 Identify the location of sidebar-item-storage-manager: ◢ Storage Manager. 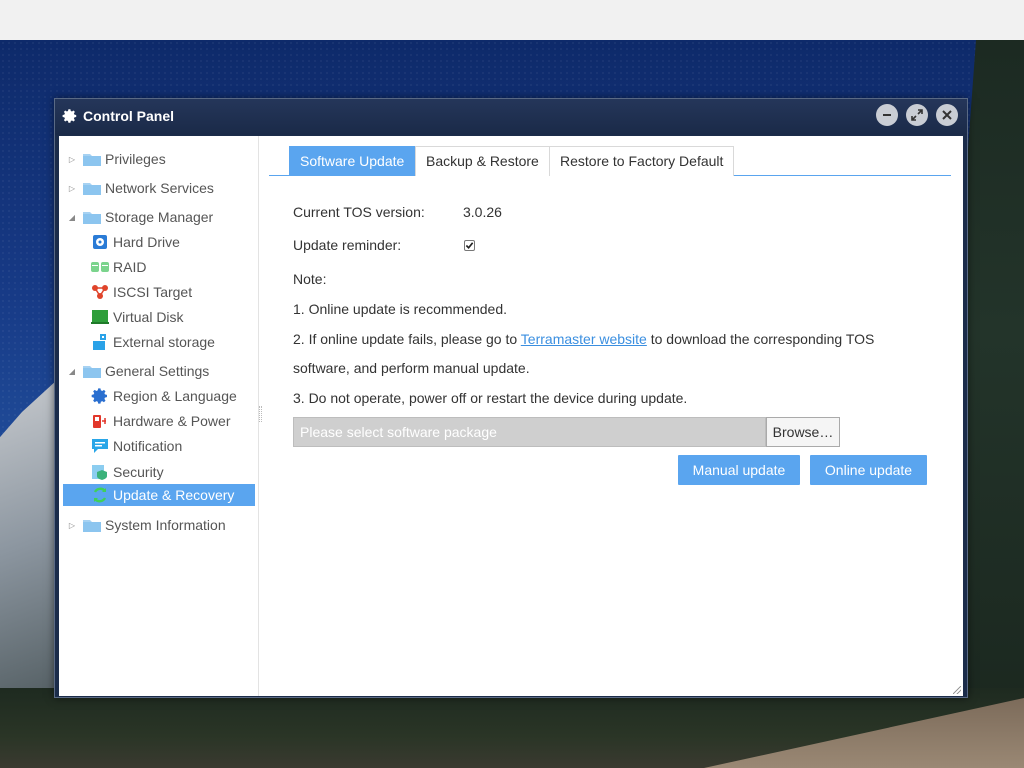
(140, 217).